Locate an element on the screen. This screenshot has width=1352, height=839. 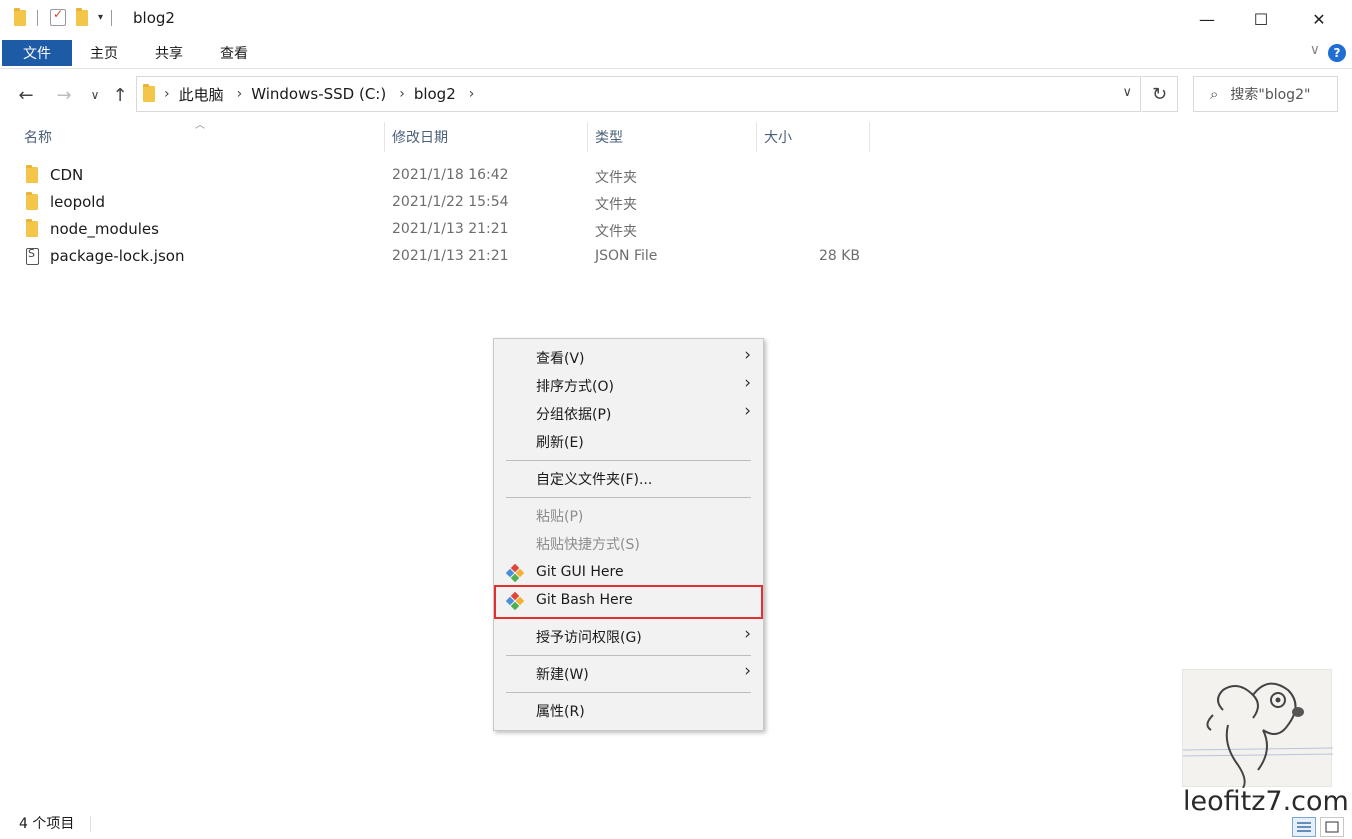
file-date: 2021/1/22 15:54 is located at coordinates (450, 202).